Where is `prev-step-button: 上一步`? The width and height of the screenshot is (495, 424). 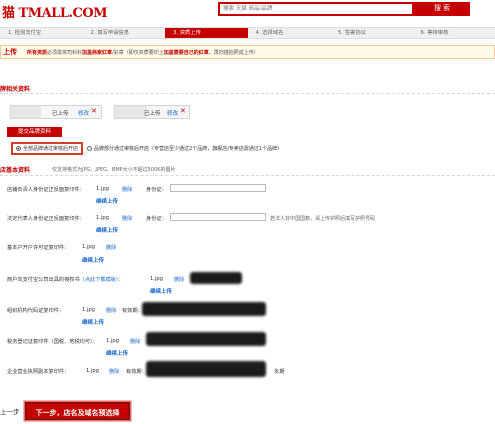 prev-step-button: 上一步 is located at coordinates (10, 411).